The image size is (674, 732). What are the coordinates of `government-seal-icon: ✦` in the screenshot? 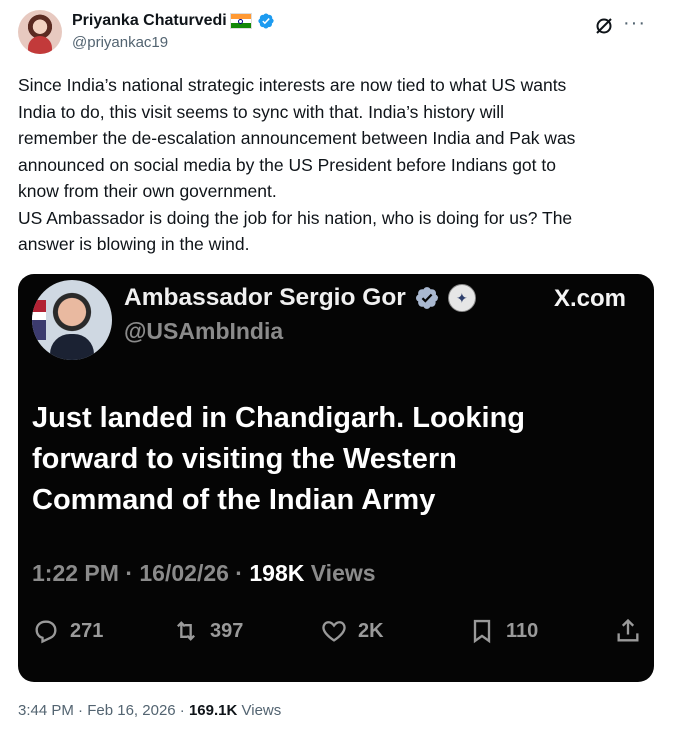 It's located at (461, 298).